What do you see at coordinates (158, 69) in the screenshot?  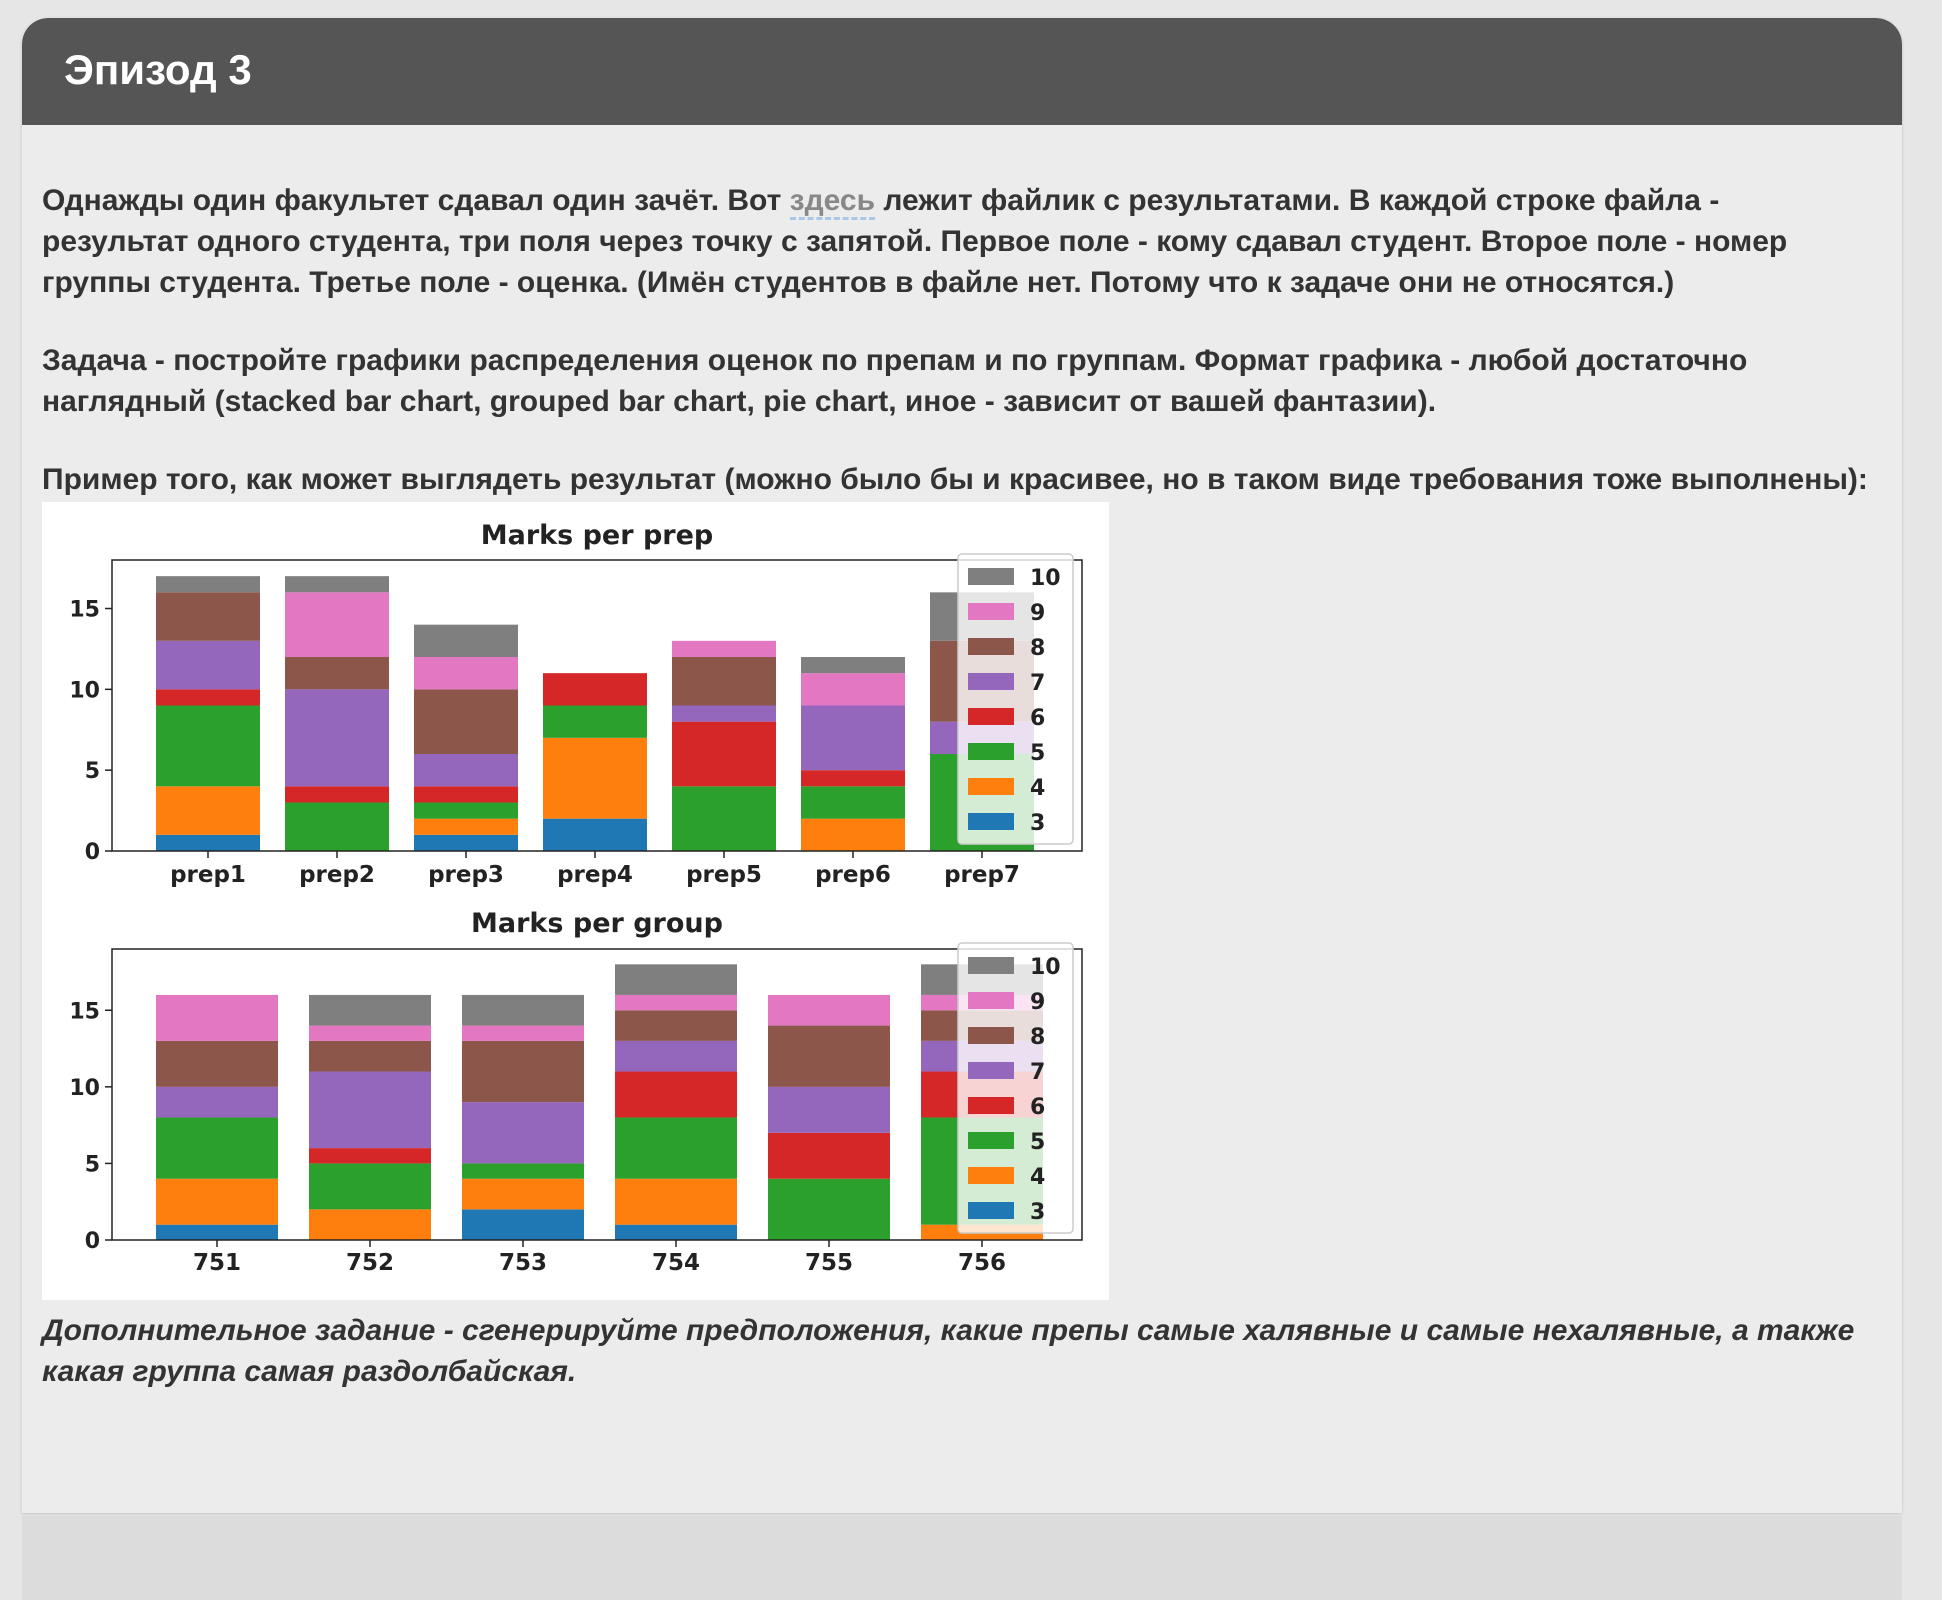 I see `episode-title: Эпизод 3` at bounding box center [158, 69].